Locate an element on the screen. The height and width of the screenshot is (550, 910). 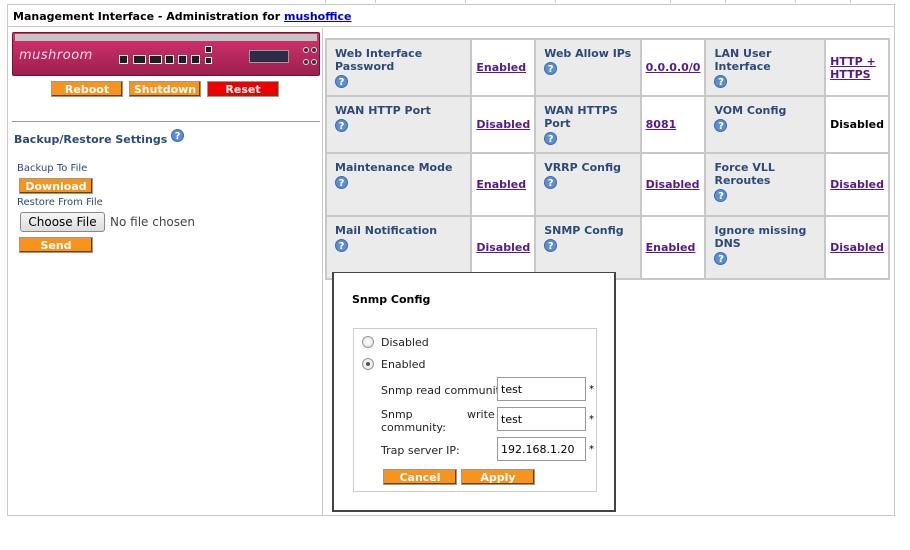
download-button: Download is located at coordinates (56, 186).